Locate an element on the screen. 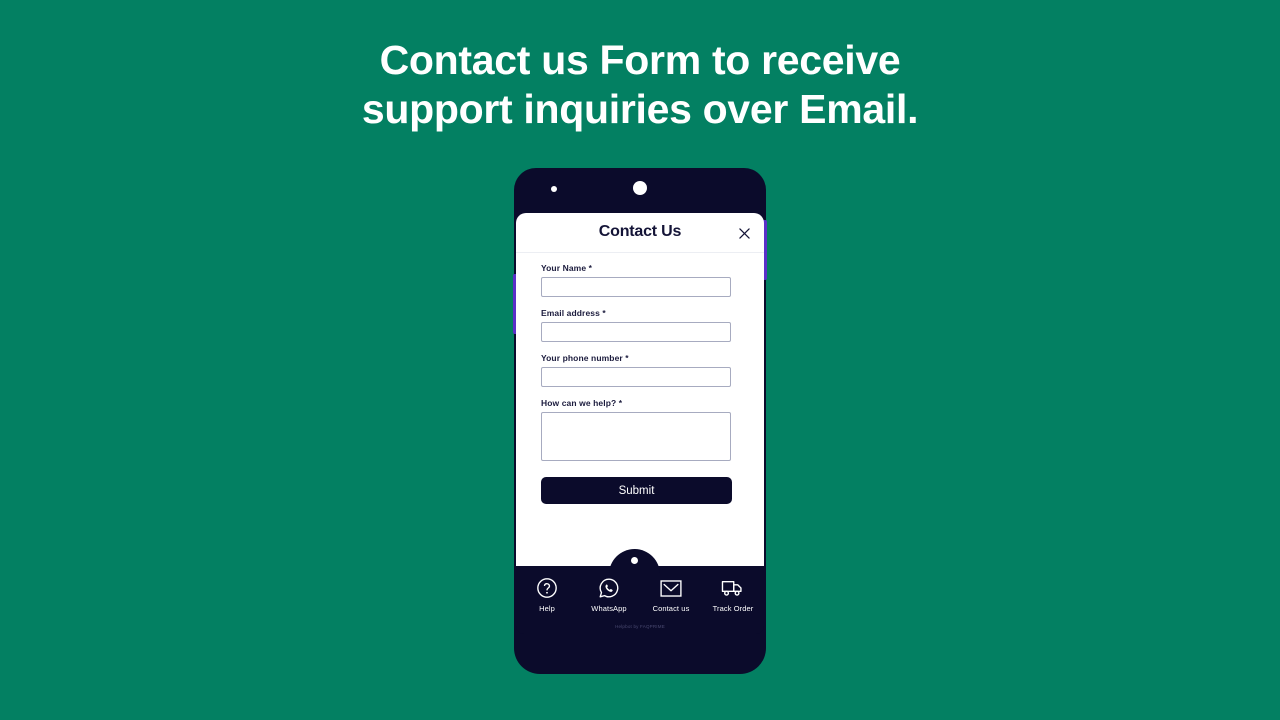 The image size is (1280, 720). nav-item-help: Help is located at coordinates (547, 594).